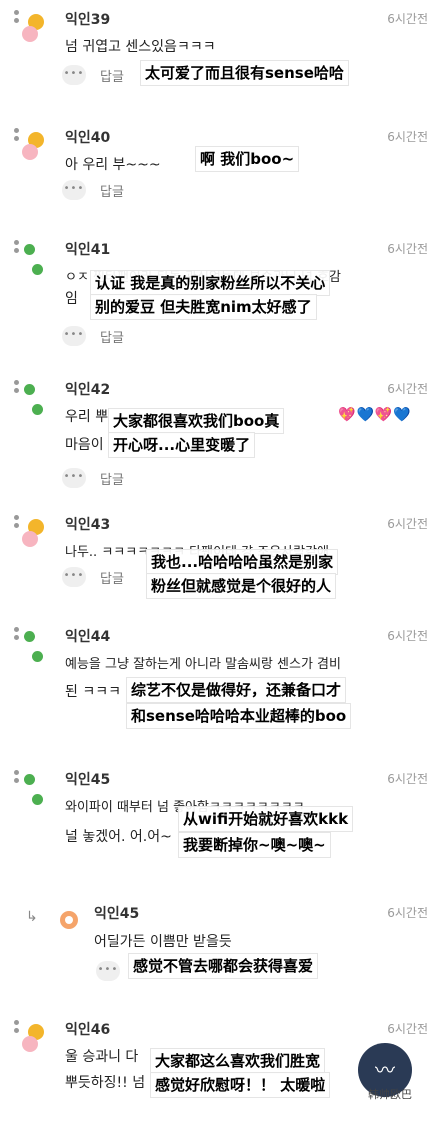  What do you see at coordinates (390, 1094) in the screenshot?
I see `watermark-text: 韩帅欧巴` at bounding box center [390, 1094].